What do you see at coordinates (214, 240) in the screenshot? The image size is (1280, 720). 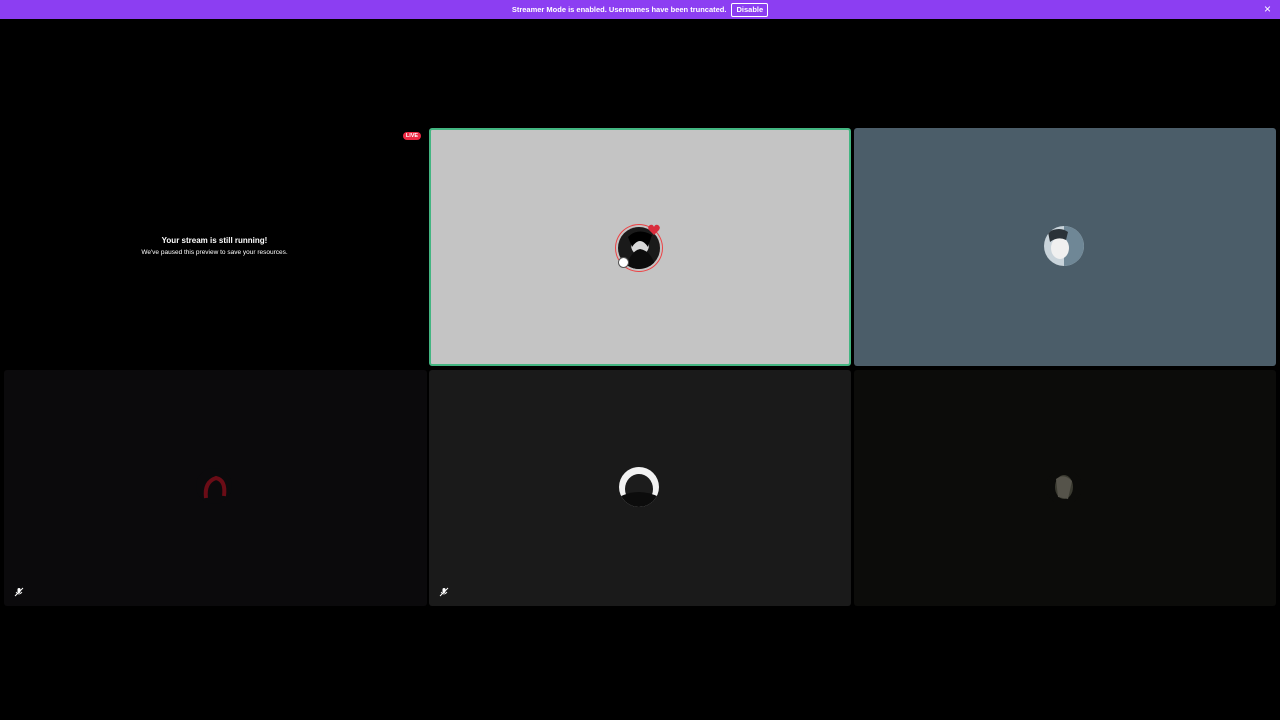 I see `stream-paused-title: Your stream is still running!` at bounding box center [214, 240].